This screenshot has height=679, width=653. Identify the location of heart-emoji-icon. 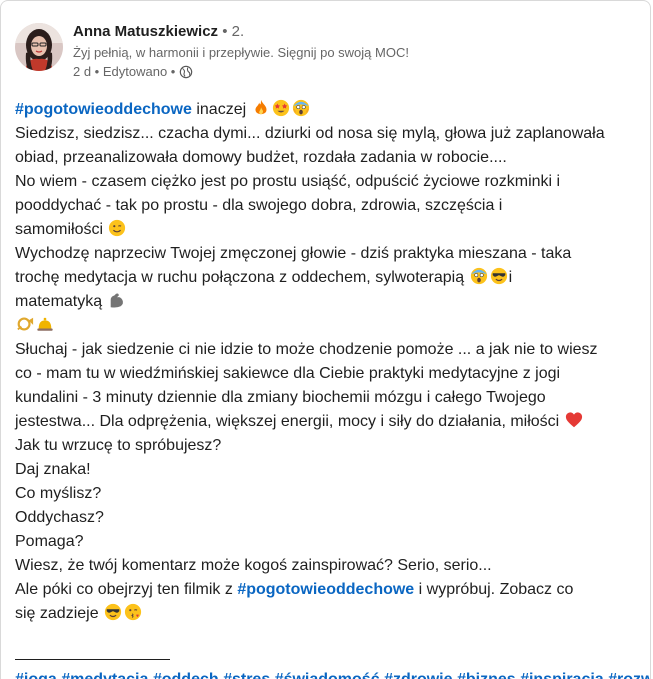
(573, 420).